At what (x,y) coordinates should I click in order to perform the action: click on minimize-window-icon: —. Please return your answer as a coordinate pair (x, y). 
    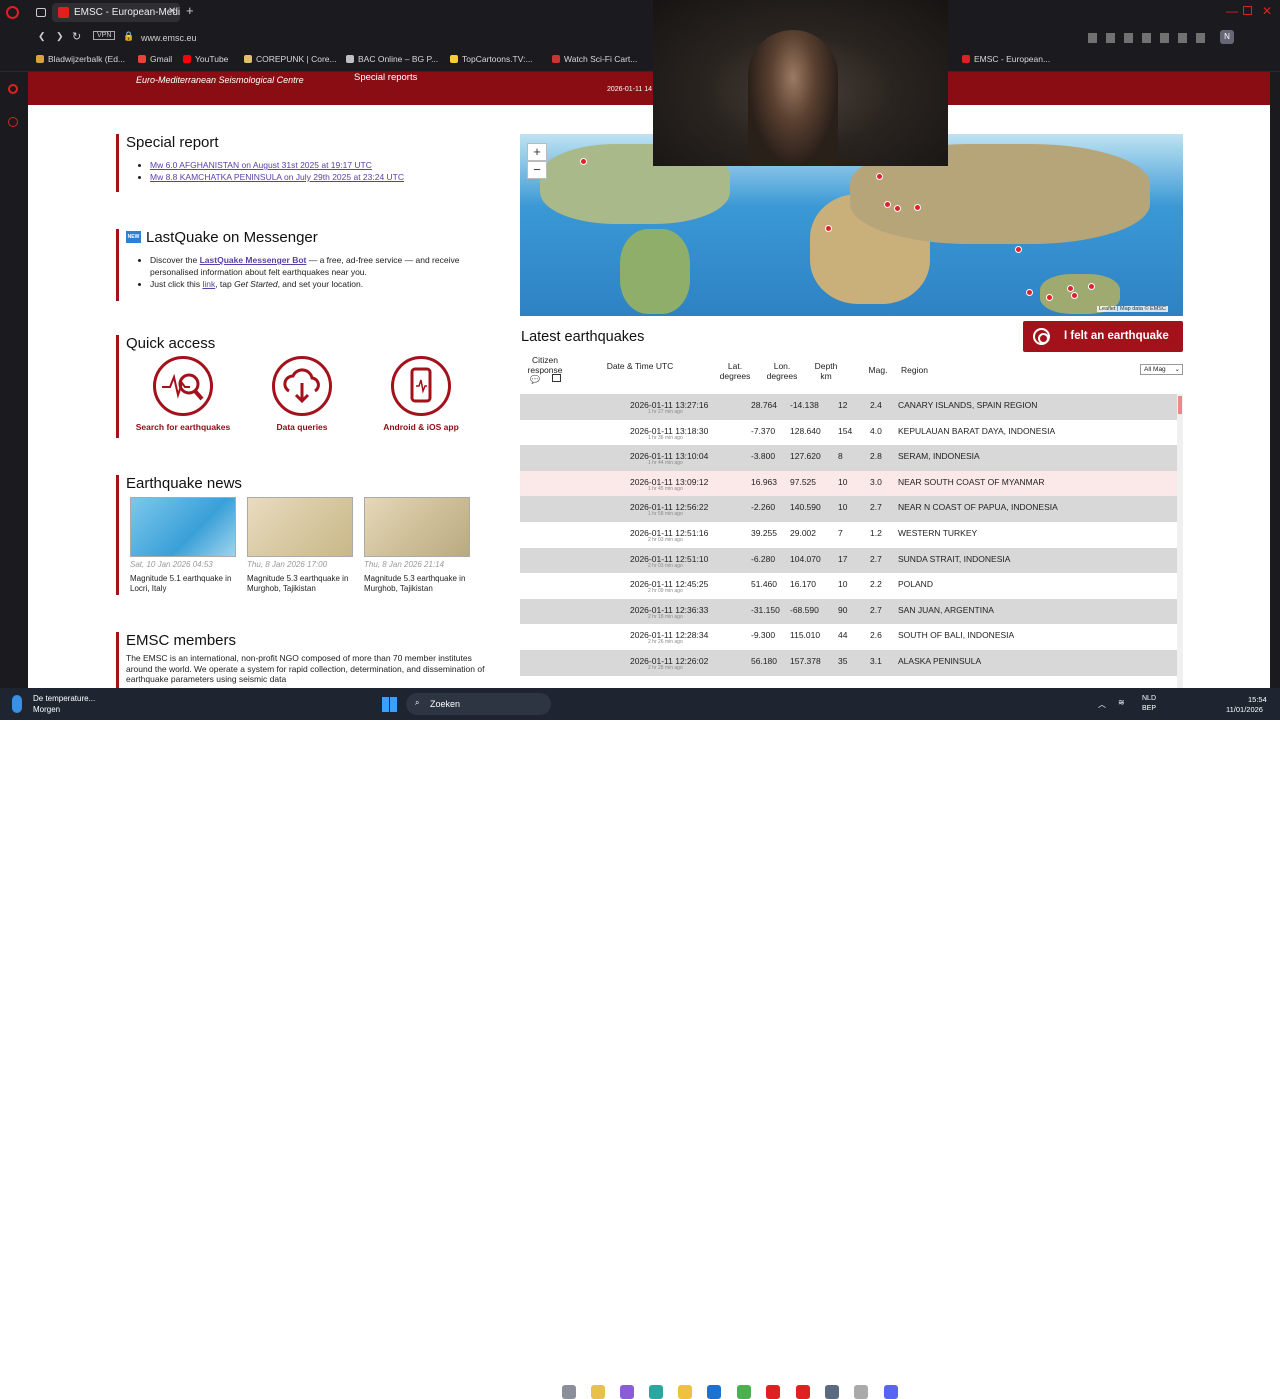
    Looking at the image, I should click on (1232, 11).